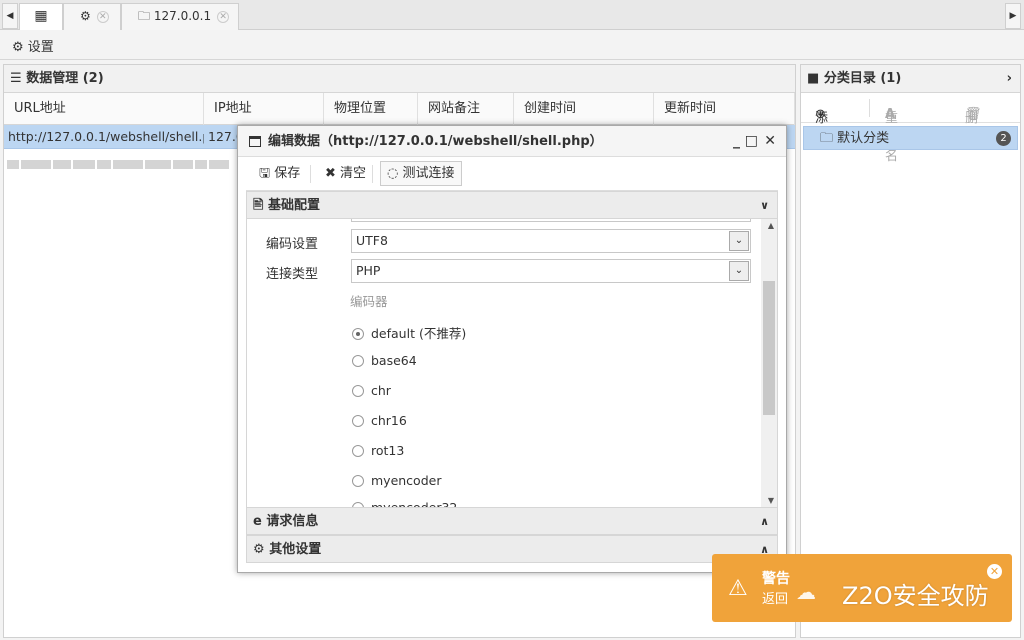 The image size is (1024, 640). I want to click on encoder-radio-base64: base64, so click(384, 360).